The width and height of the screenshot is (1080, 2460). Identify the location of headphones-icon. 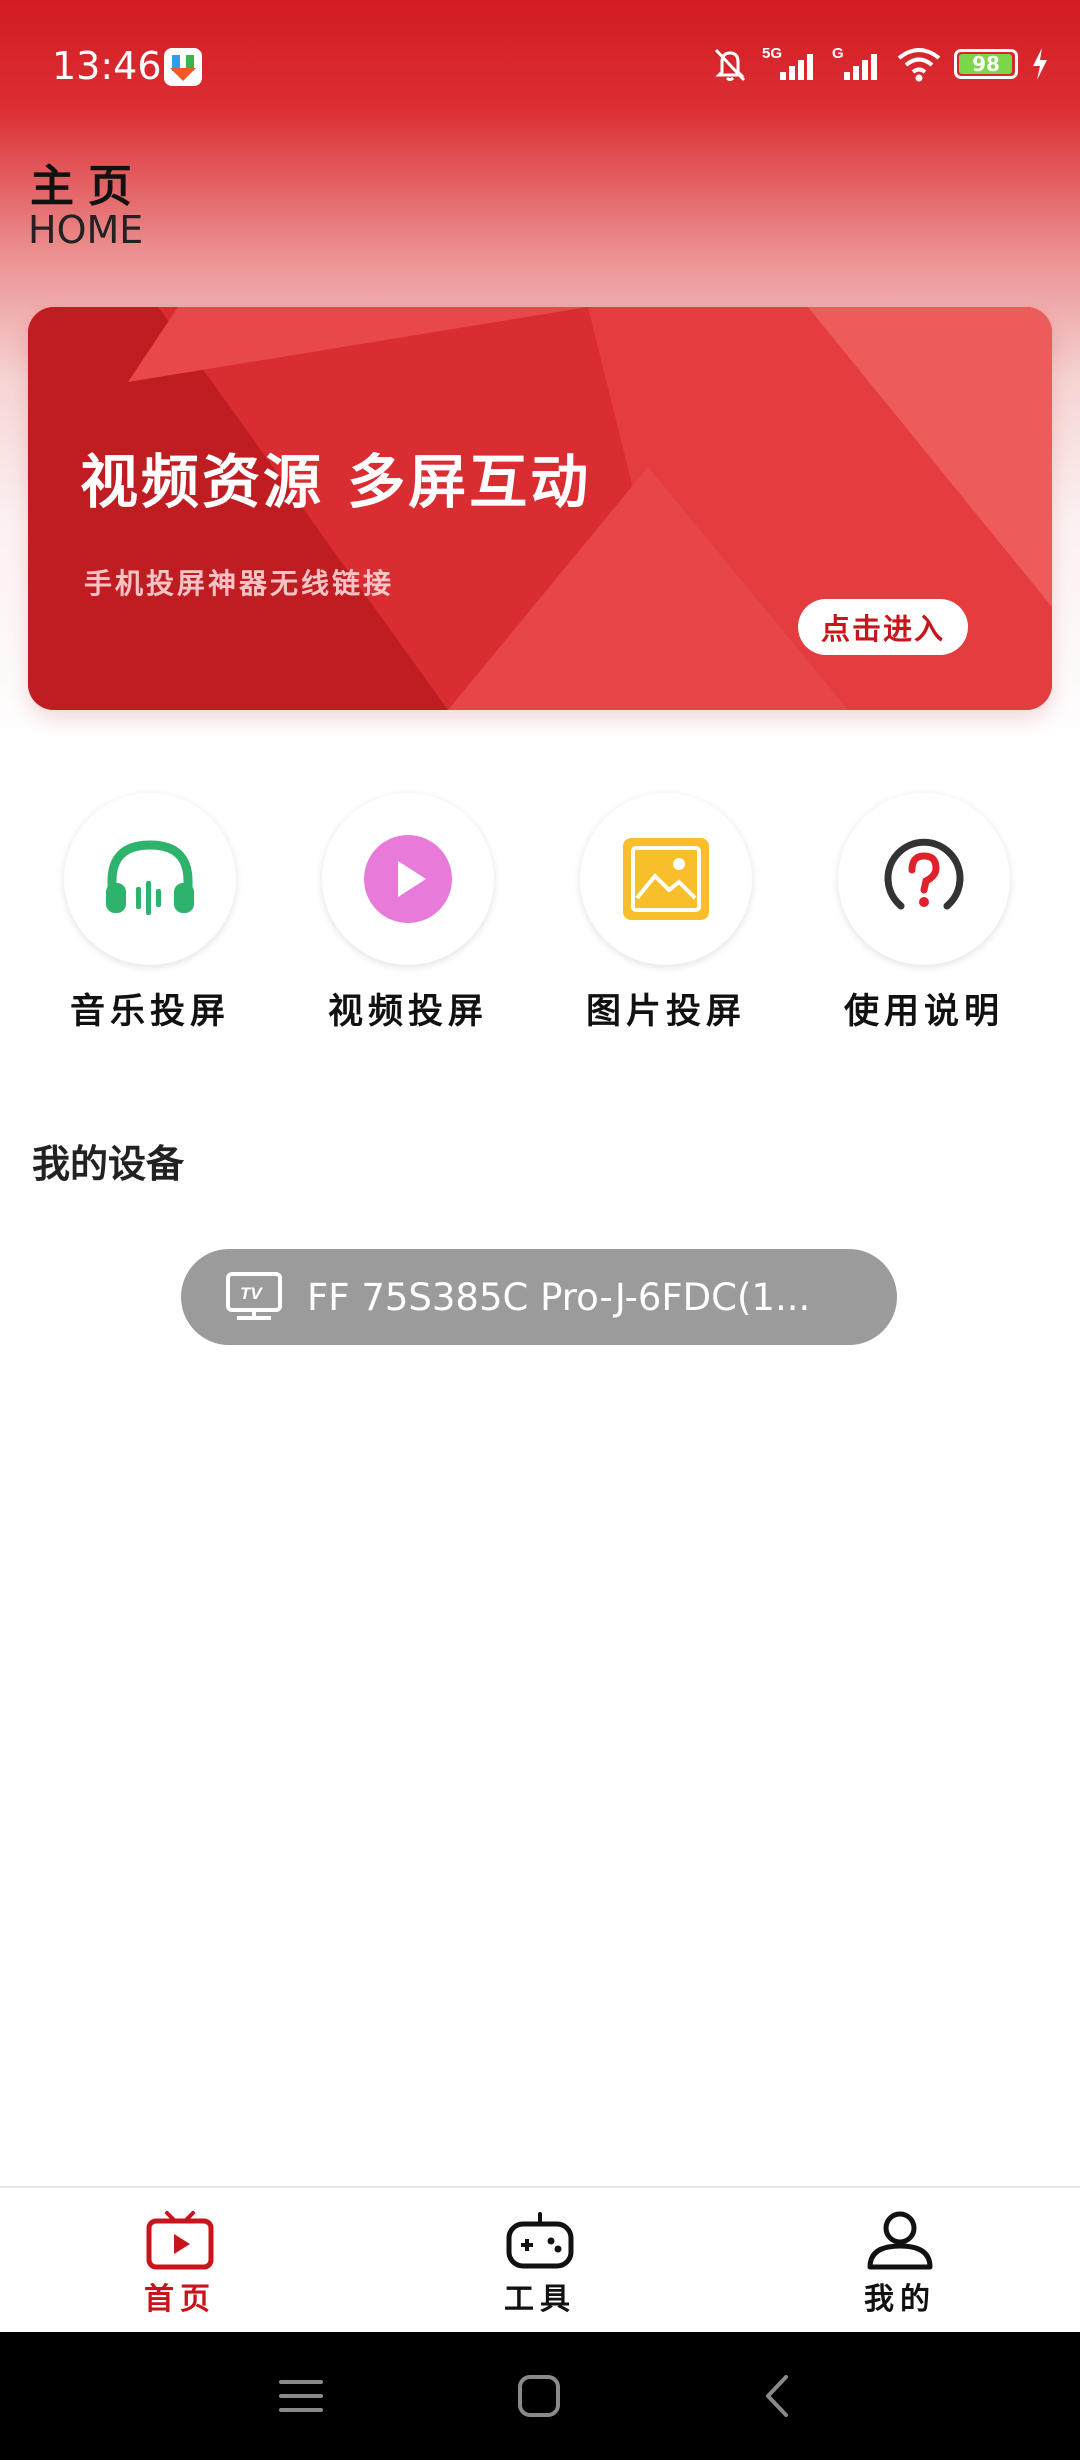
(150, 877).